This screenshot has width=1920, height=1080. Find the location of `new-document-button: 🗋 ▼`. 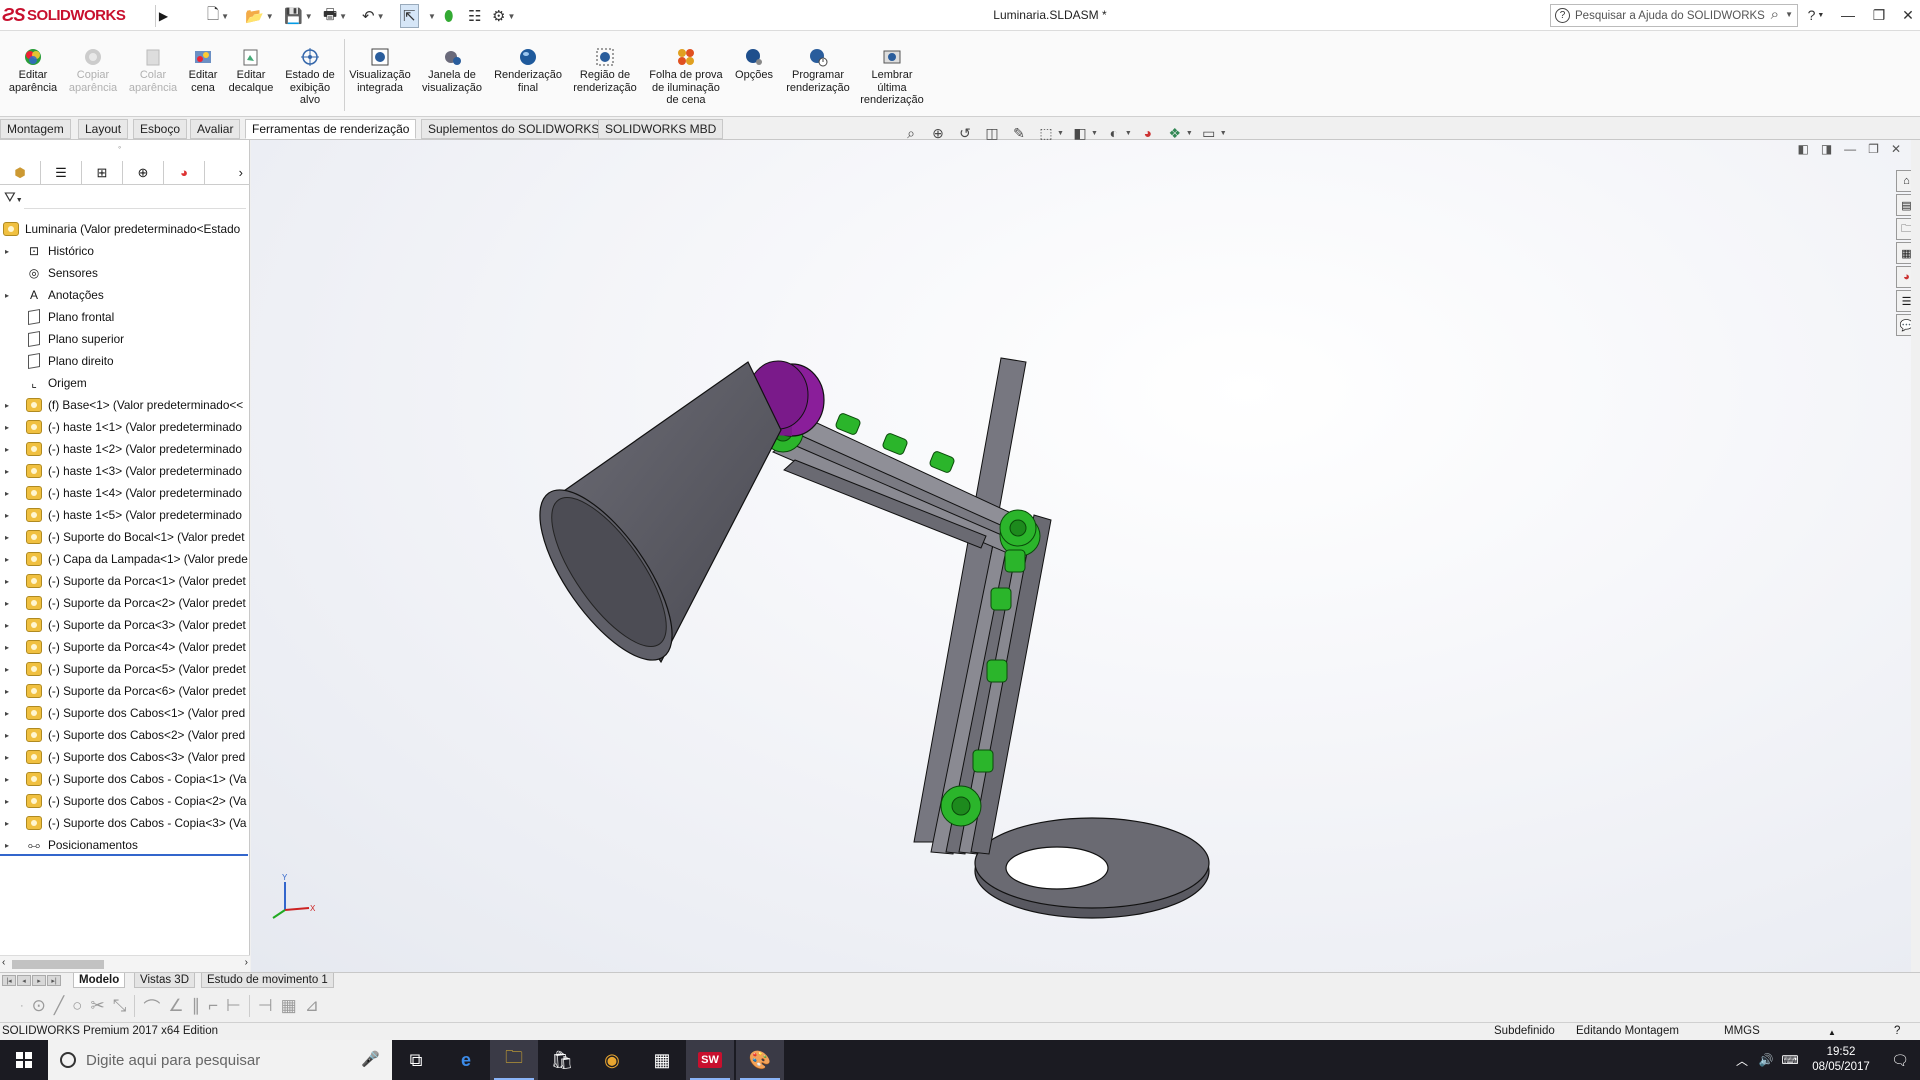

new-document-button: 🗋 ▼ is located at coordinates (218, 16).